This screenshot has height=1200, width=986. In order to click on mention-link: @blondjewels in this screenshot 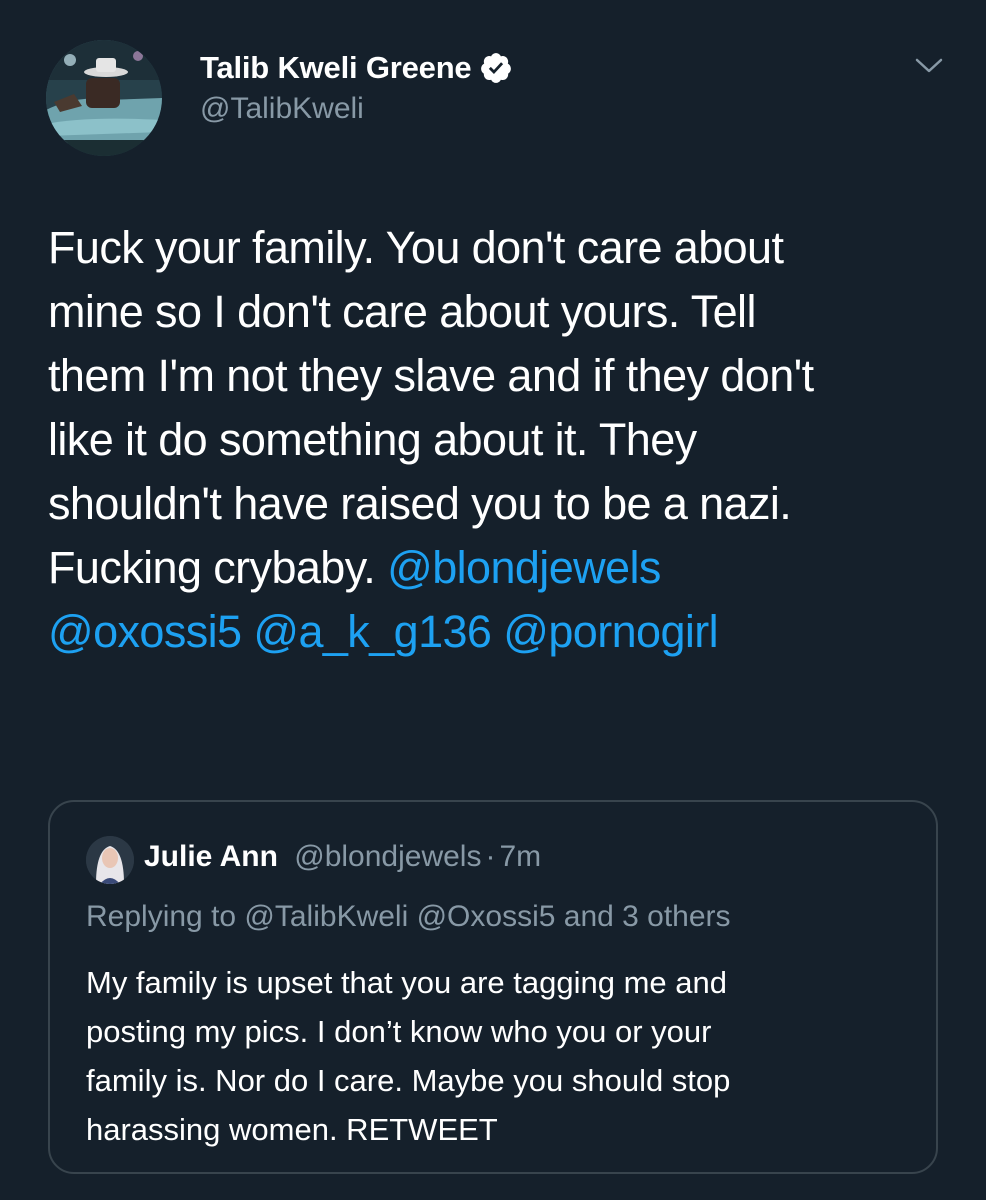, I will do `click(524, 567)`.